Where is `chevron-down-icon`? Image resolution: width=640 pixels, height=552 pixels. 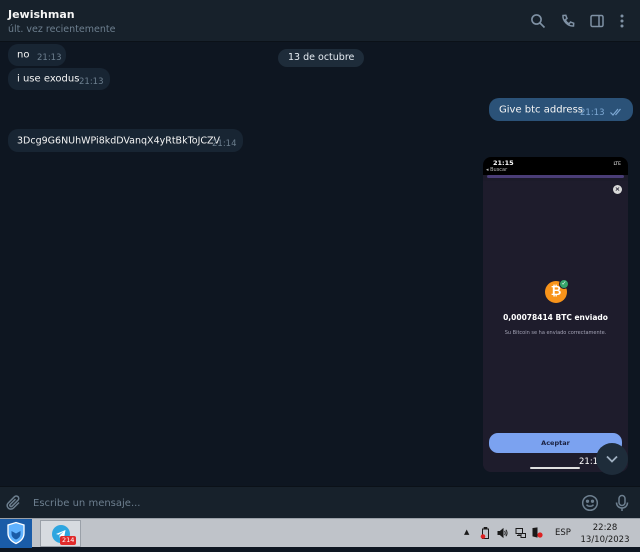
chevron-down-icon is located at coordinates (612, 459).